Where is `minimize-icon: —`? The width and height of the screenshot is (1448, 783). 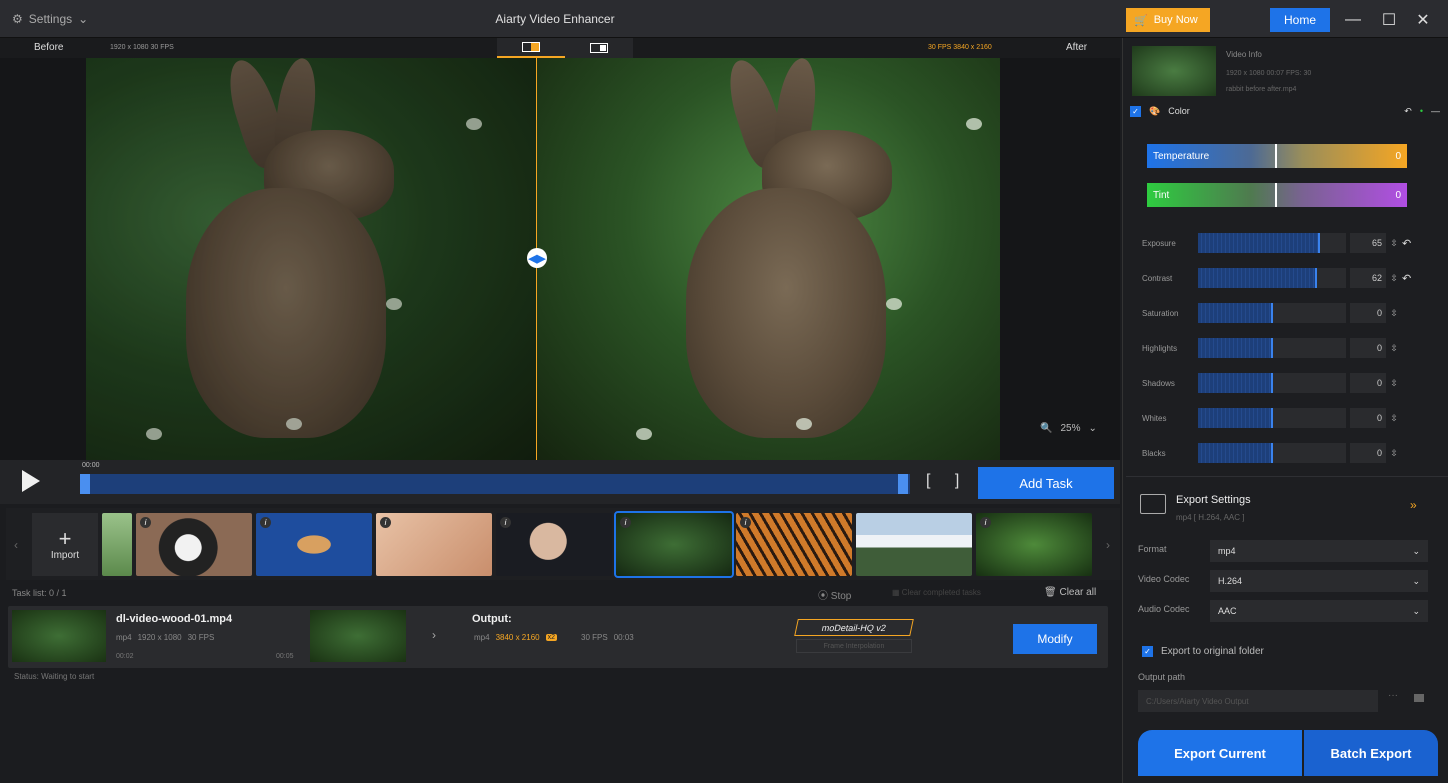 minimize-icon: — is located at coordinates (1353, 20).